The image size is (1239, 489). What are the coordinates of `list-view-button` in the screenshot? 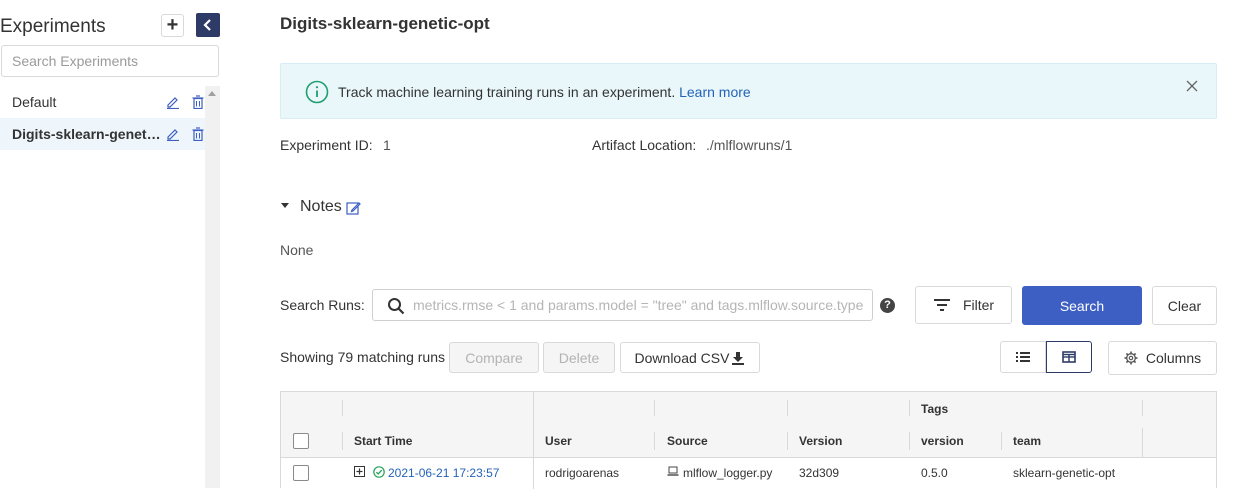 It's located at (1023, 357).